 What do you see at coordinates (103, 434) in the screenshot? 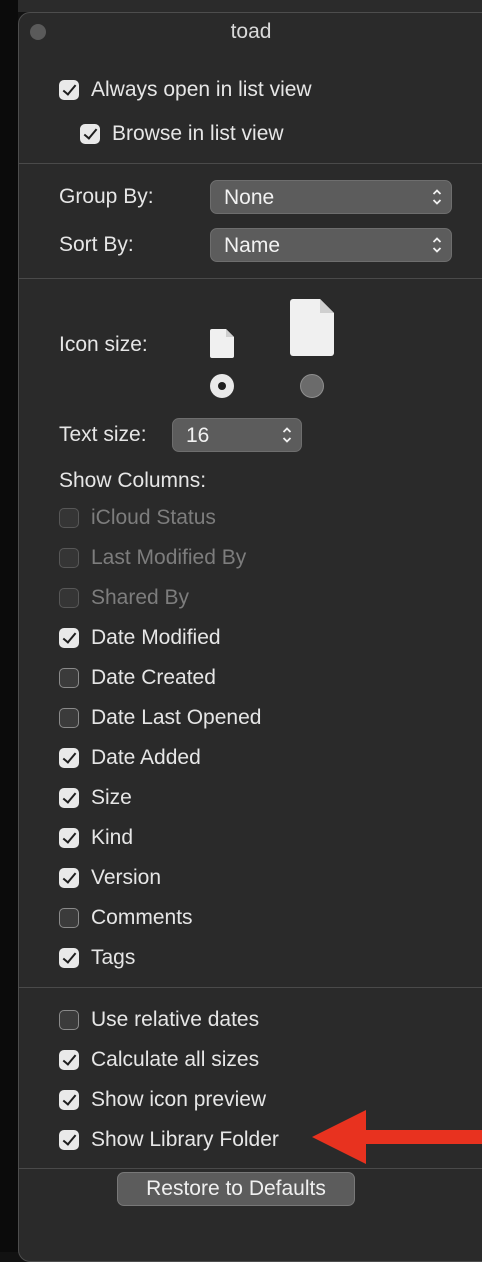
I see `text-size-label: Text size:` at bounding box center [103, 434].